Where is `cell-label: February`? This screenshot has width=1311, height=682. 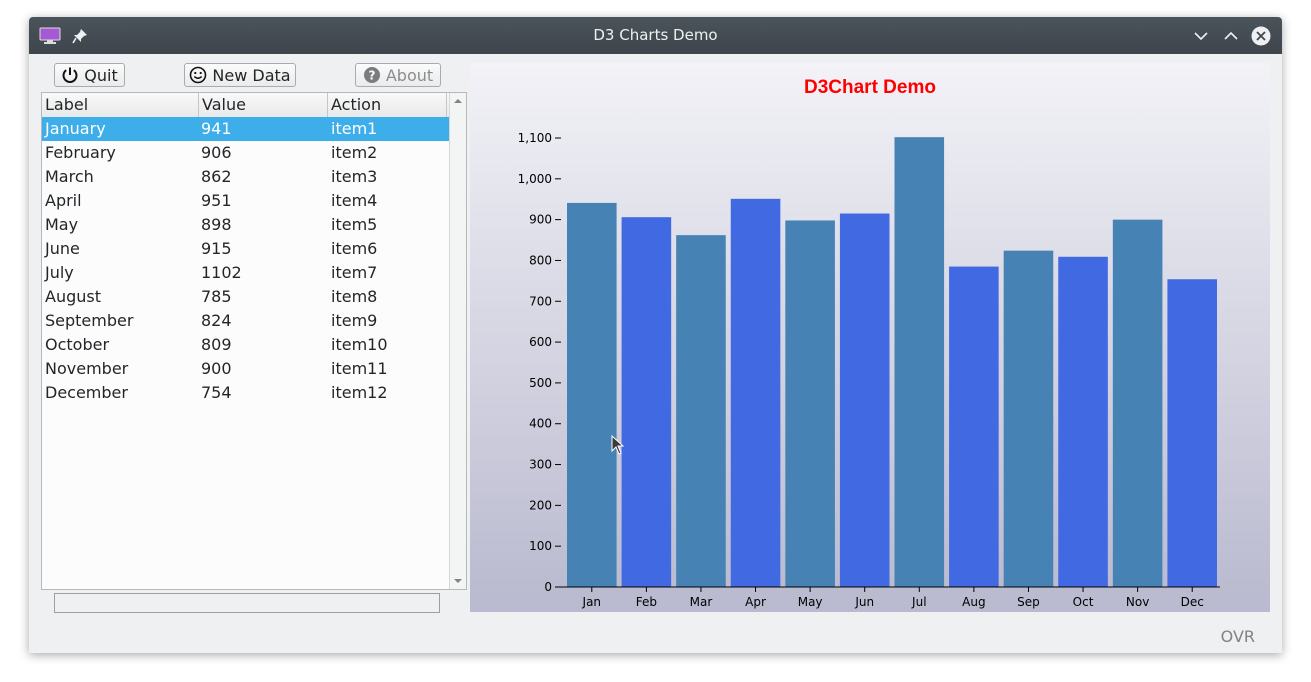 cell-label: February is located at coordinates (80, 152).